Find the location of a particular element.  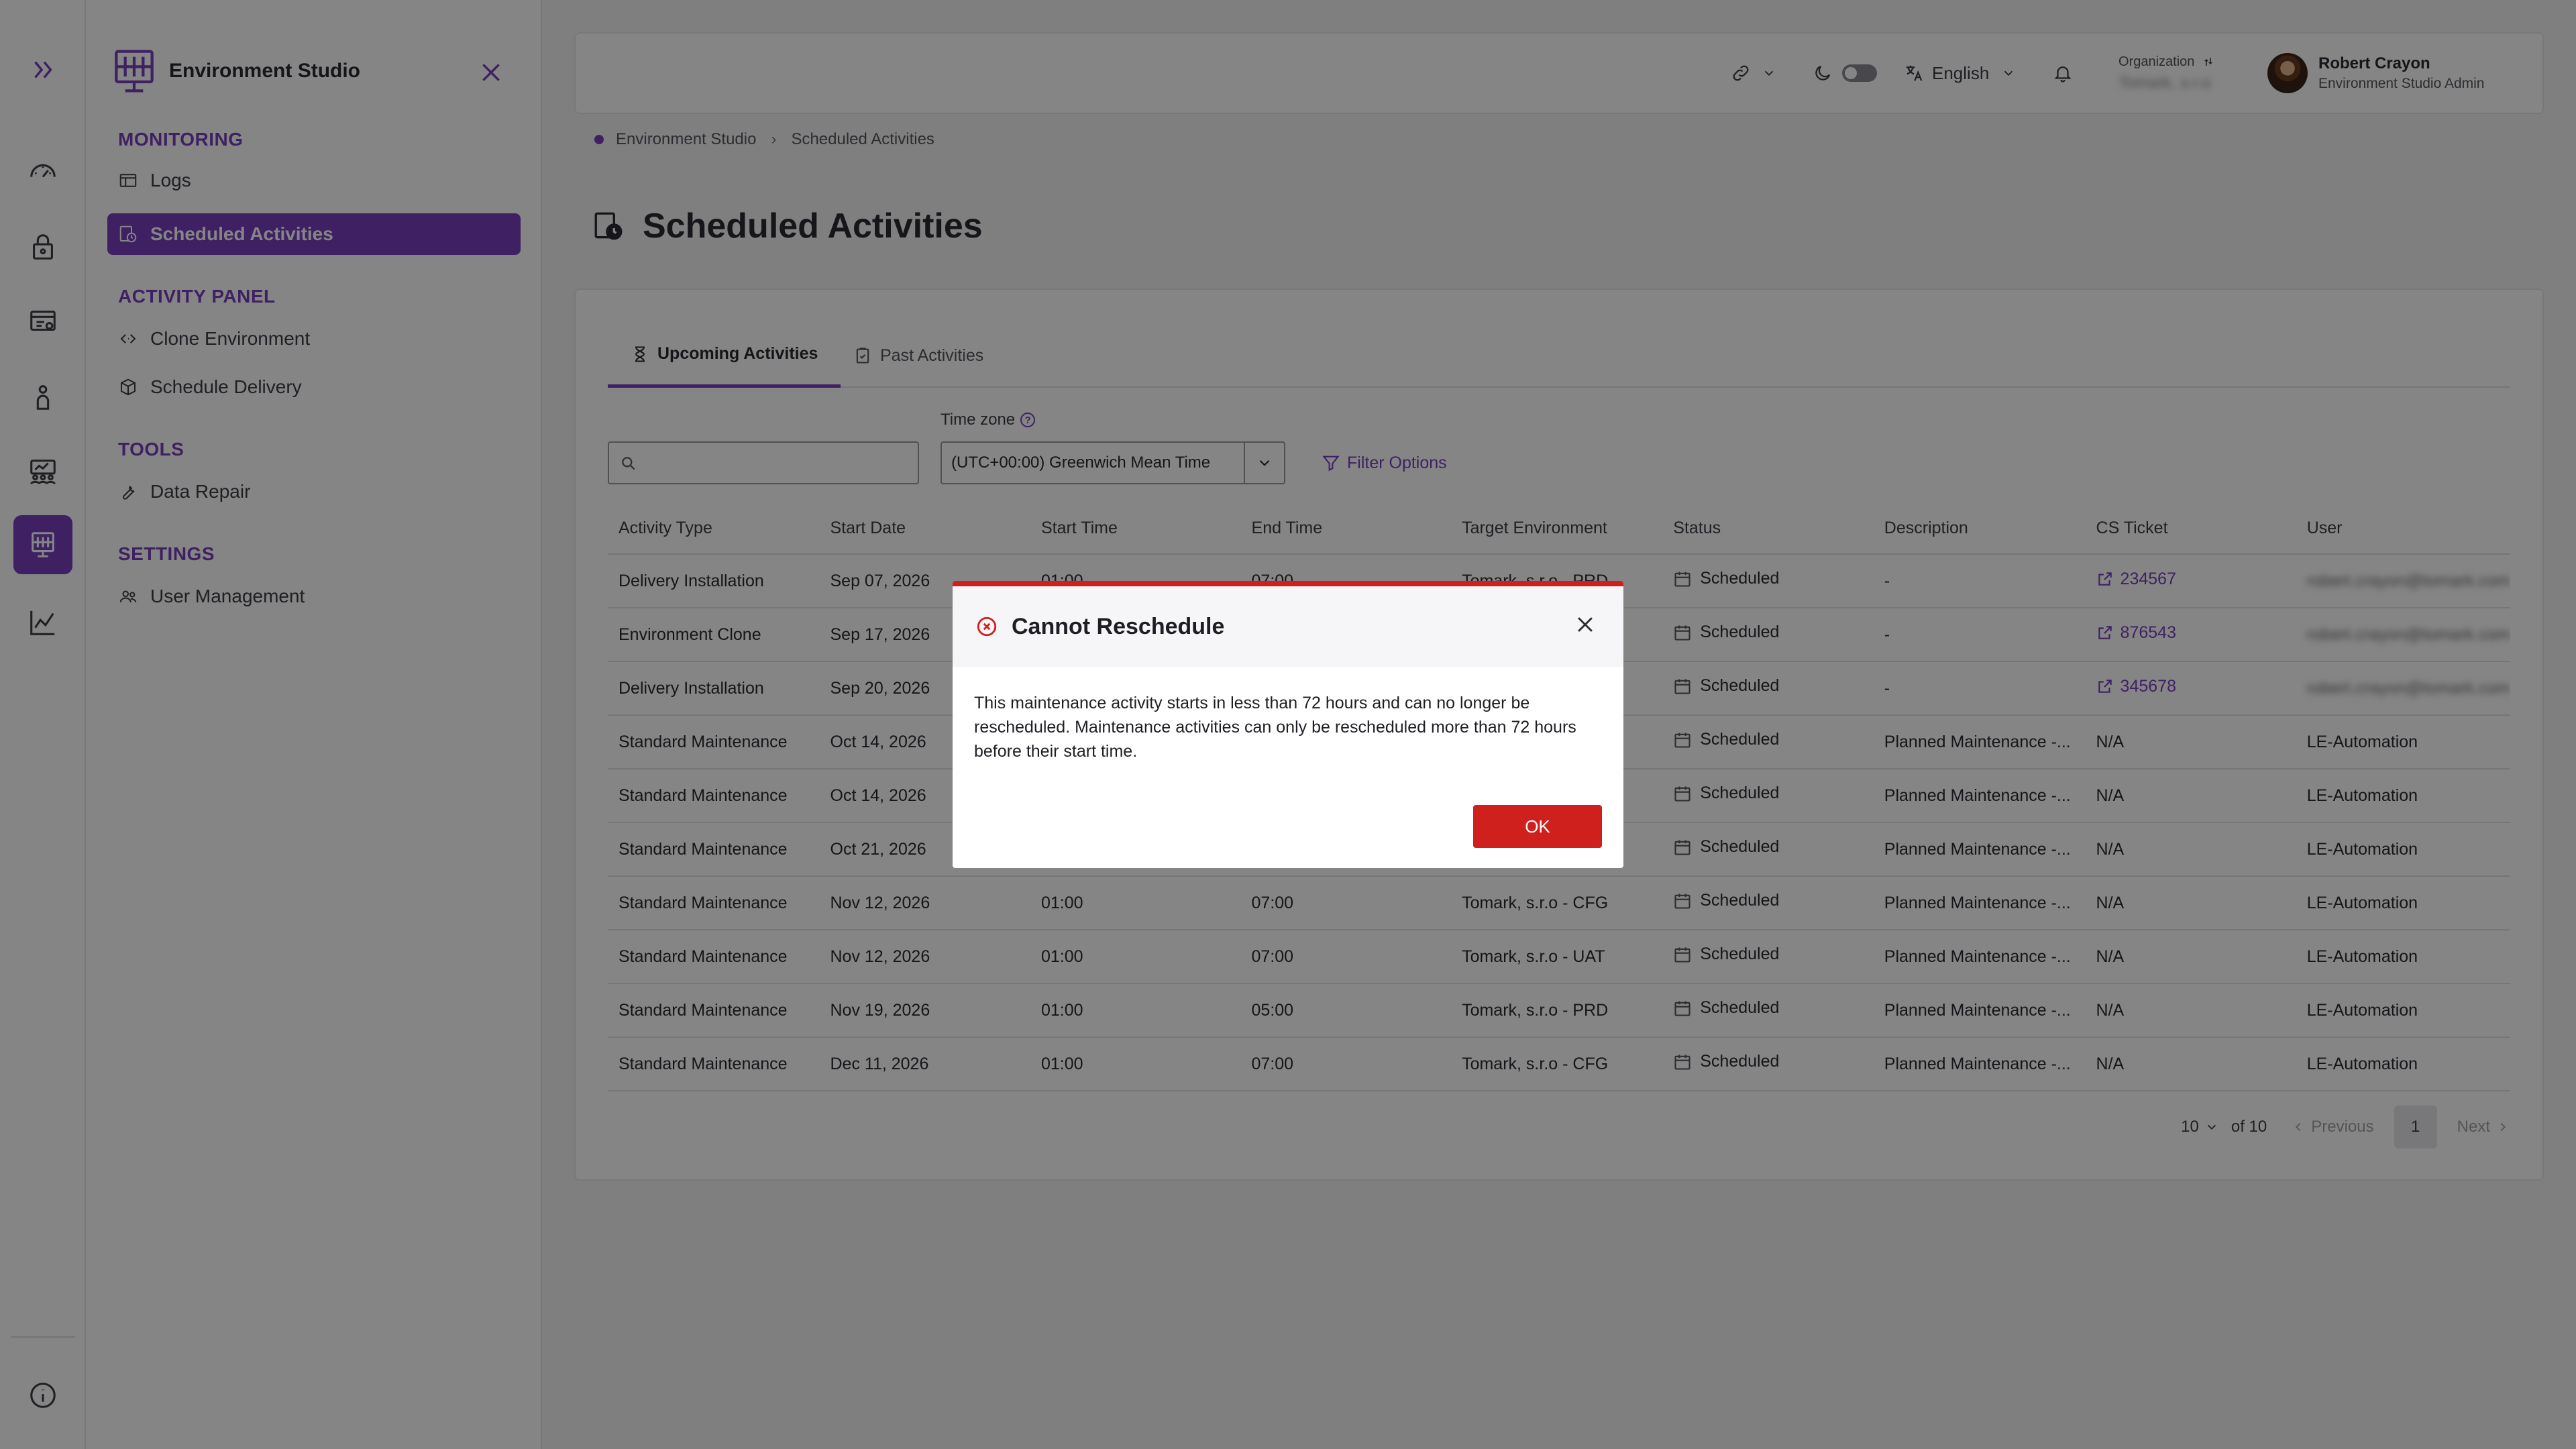

error-circle-icon is located at coordinates (987, 626).